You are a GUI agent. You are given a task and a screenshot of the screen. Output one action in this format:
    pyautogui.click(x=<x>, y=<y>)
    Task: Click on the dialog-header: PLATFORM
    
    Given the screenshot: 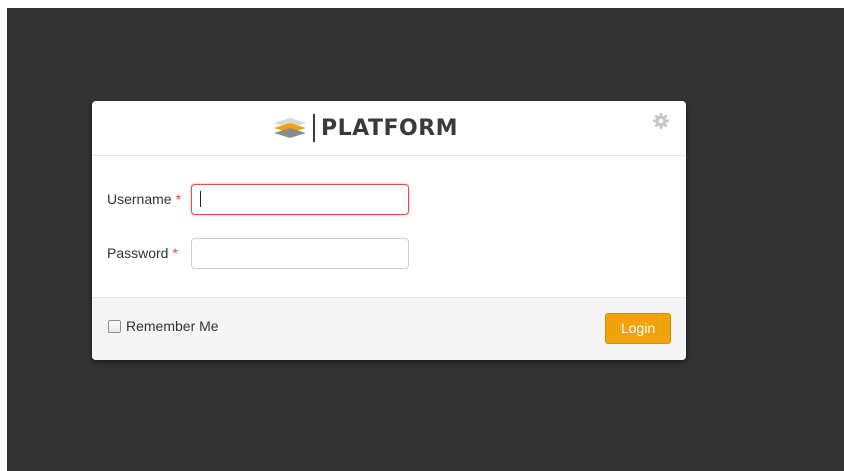 What is the action you would take?
    pyautogui.click(x=389, y=128)
    